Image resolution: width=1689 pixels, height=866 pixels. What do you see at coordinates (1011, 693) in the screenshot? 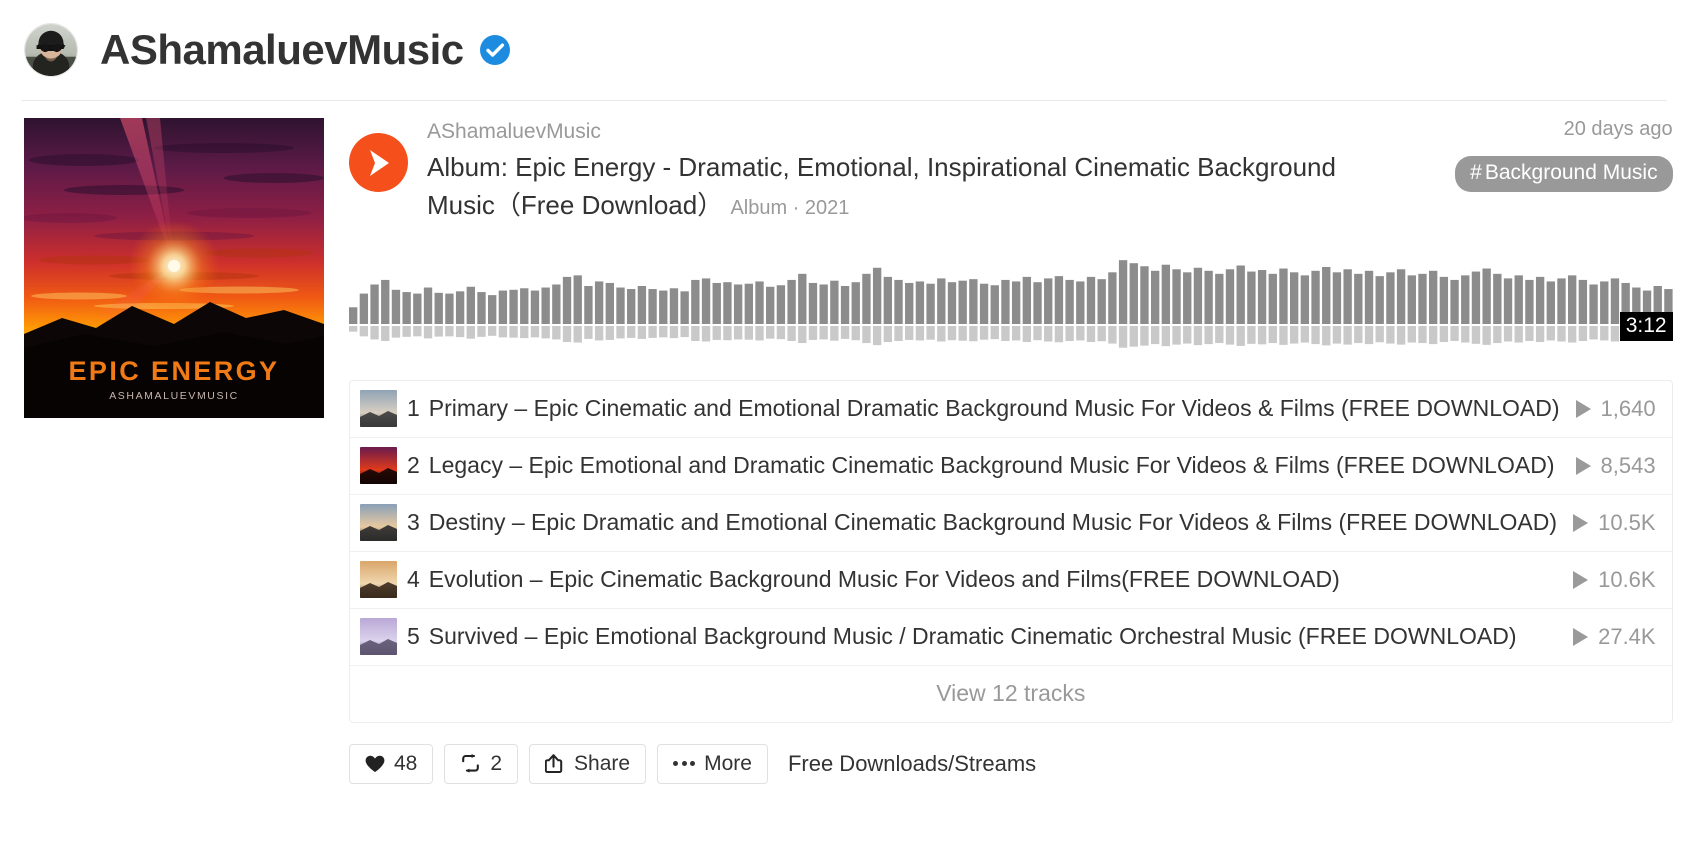
I see `view-all-tracks-button: View 12 tracks` at bounding box center [1011, 693].